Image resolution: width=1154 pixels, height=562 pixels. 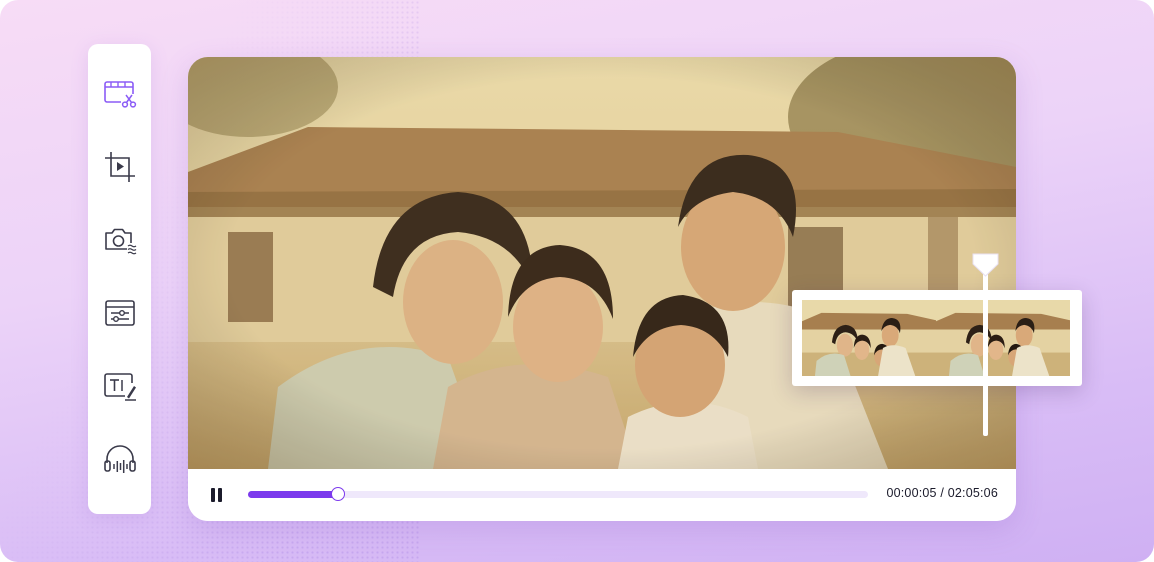 What do you see at coordinates (120, 240) in the screenshot?
I see `camera-settings-icon` at bounding box center [120, 240].